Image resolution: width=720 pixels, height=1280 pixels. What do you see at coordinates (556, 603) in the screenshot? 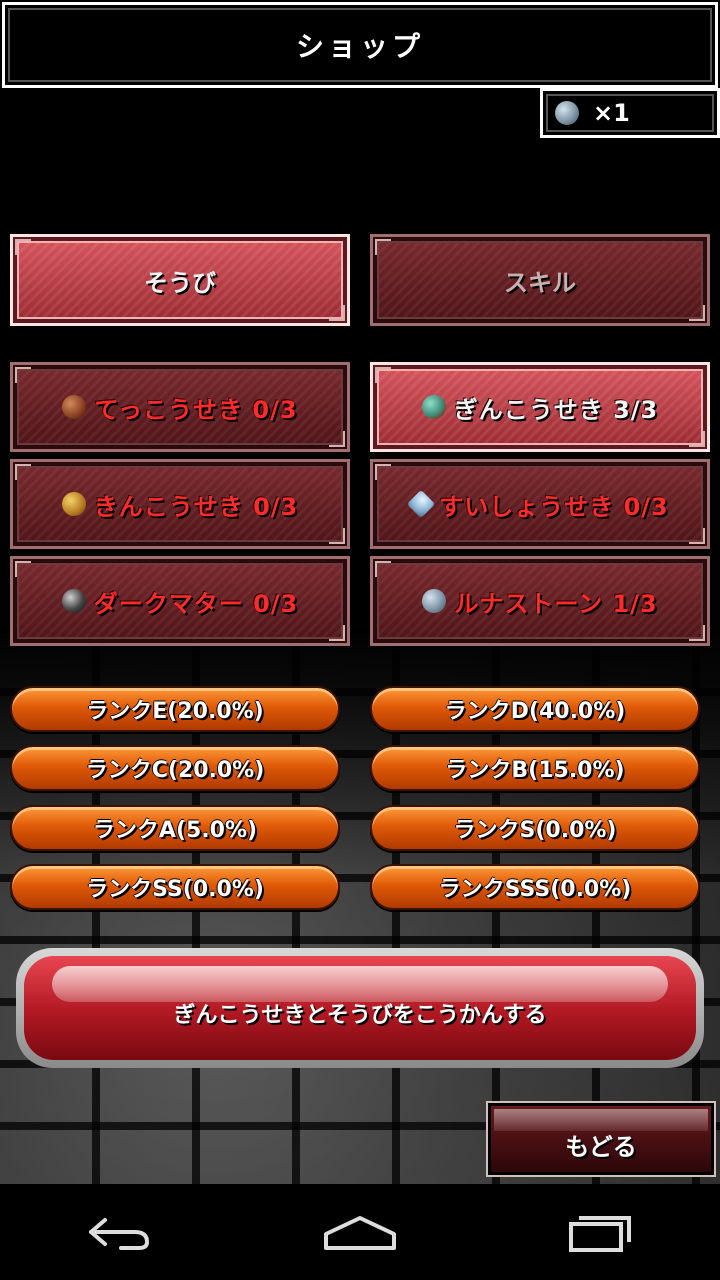
I see `material-label: ルナストーン 1/3` at bounding box center [556, 603].